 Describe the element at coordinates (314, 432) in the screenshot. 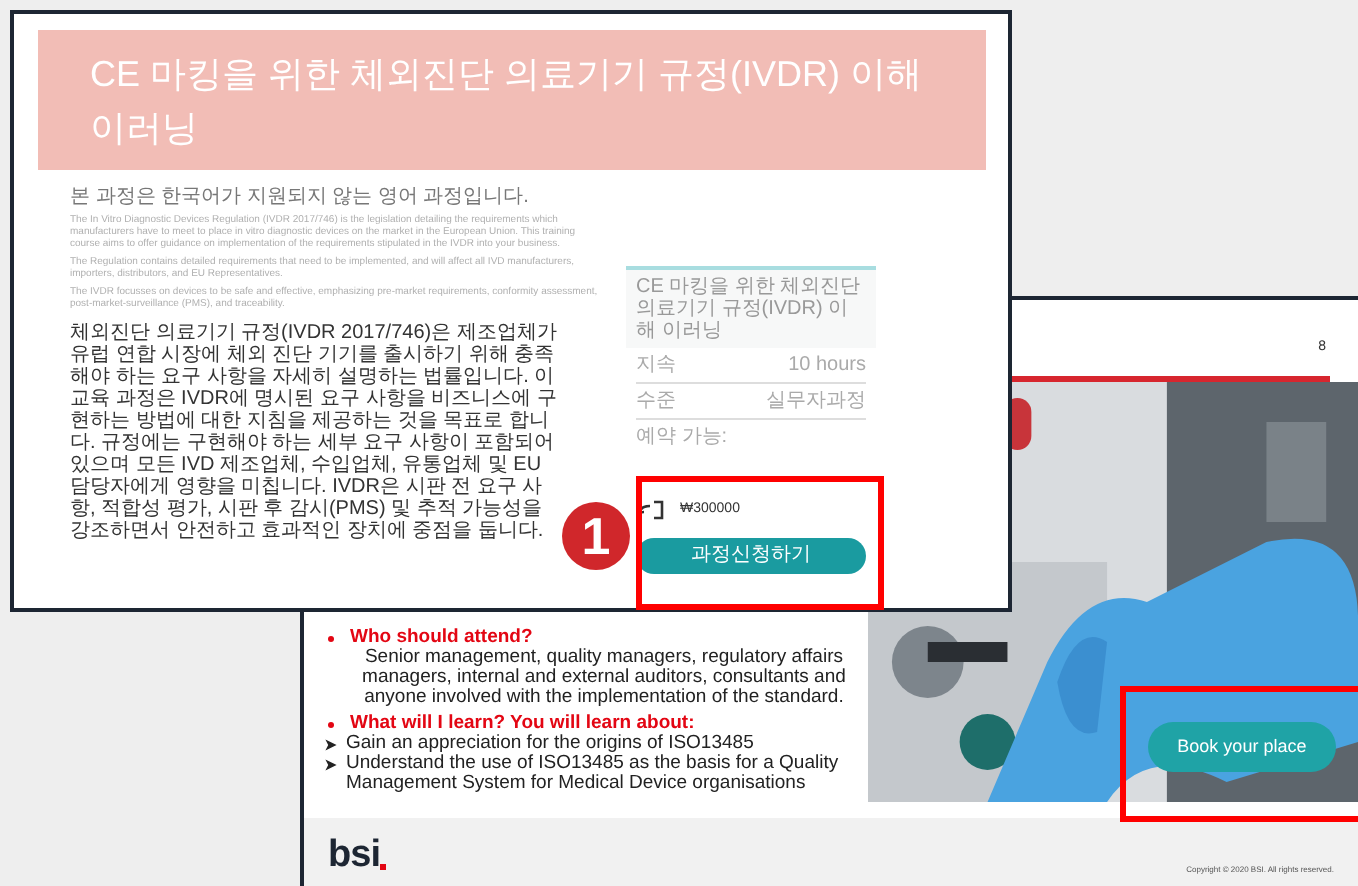

I see `summary-text: 체외진단 의료기기 규정(IVDR 2017/746)은 제조업체가 유럽 연합 시장에 체외 진단 기기를 출시하기 위해 충족해야 하는 요구 사항을 자세히 설명하는 법률입니다. 이 교육 과정은 IVDR에 명시된 요구 사항을 비즈니스에 구현하는 방법에 대한 지침을 제공하는 것을 목표로 합니다. 규정에는 구현해야 하는 세부 요구 사항이 포함되어 있으며 모든 IVD 제조업체, 수입업체, 유통업체 및 EU 담당자에게 영향을 미칩니다. IVDR은 시판 전 요구 사항, 적합성 평가, 시판 후 감시(PMS) 및 추적 가능성을 강조하면서 안전하고 효과적인 장치에 중점을 둡니다.` at that location.